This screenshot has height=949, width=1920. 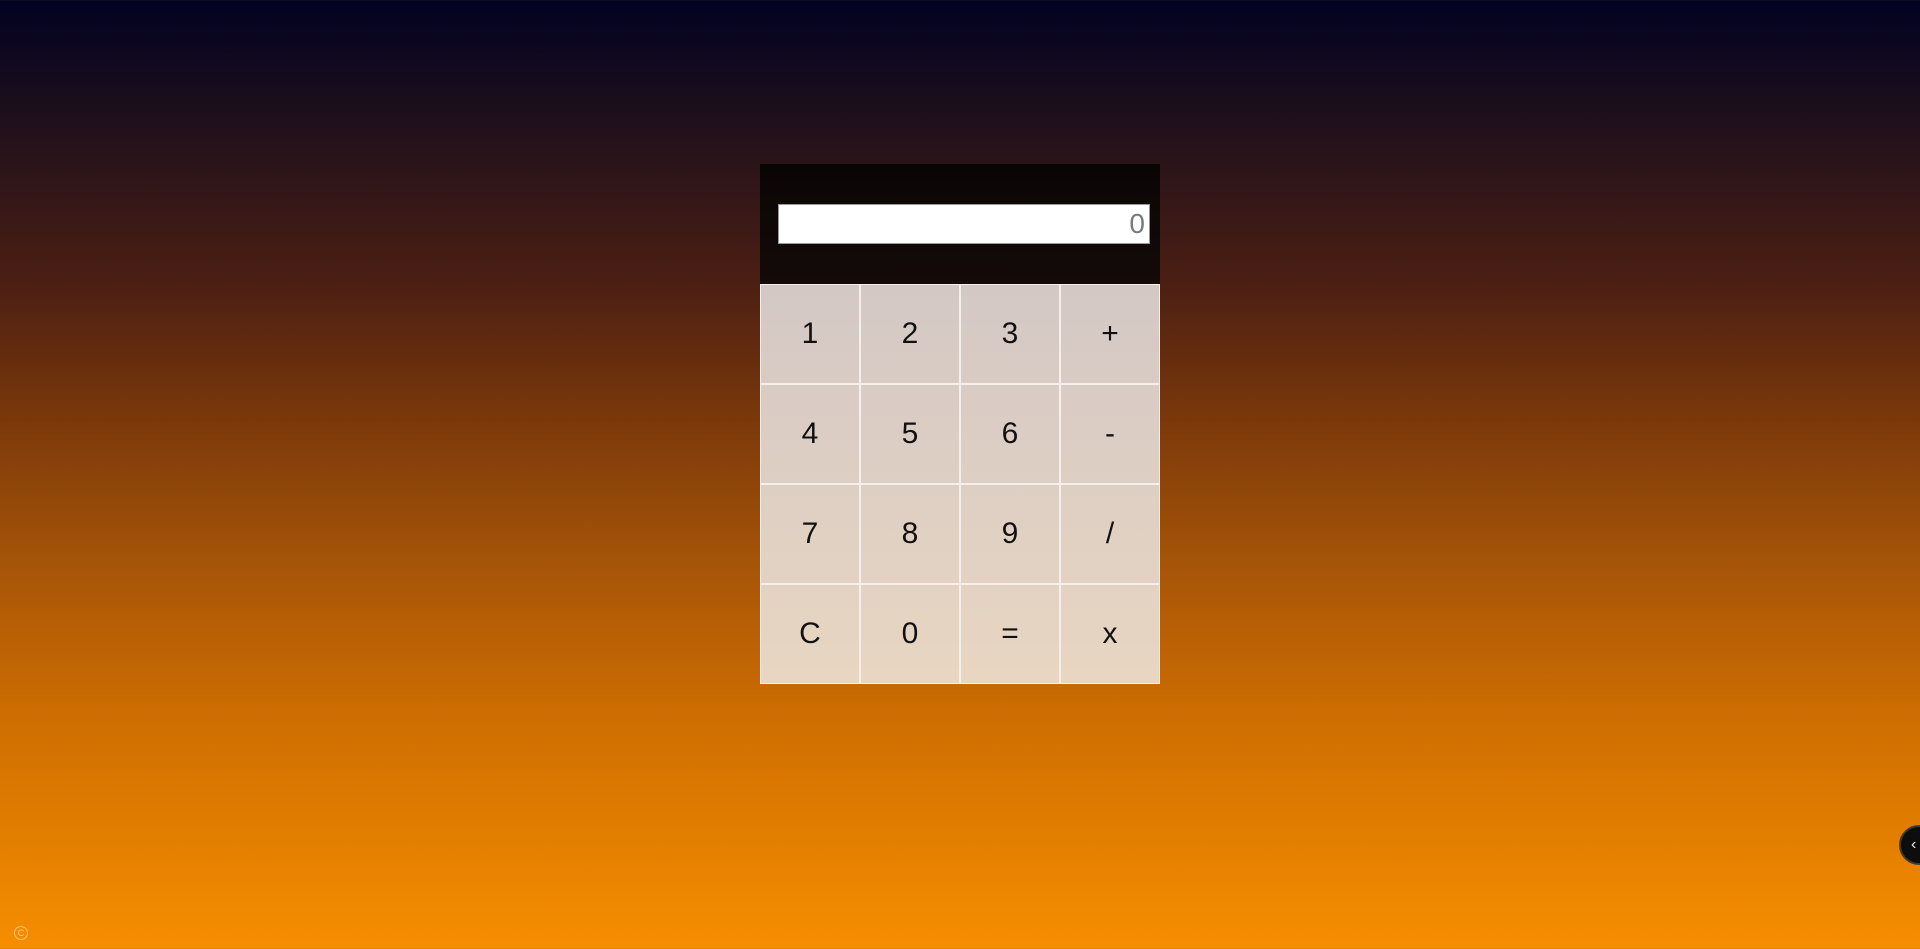 I want to click on key-0: 0, so click(x=910, y=634).